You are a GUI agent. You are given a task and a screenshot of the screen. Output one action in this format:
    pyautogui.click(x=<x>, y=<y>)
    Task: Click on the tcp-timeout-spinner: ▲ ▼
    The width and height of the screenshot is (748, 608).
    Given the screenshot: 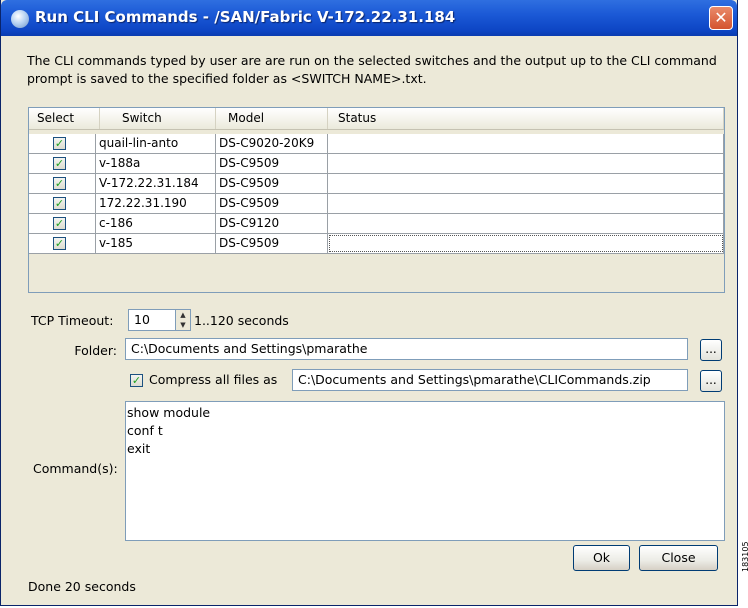 What is the action you would take?
    pyautogui.click(x=183, y=320)
    